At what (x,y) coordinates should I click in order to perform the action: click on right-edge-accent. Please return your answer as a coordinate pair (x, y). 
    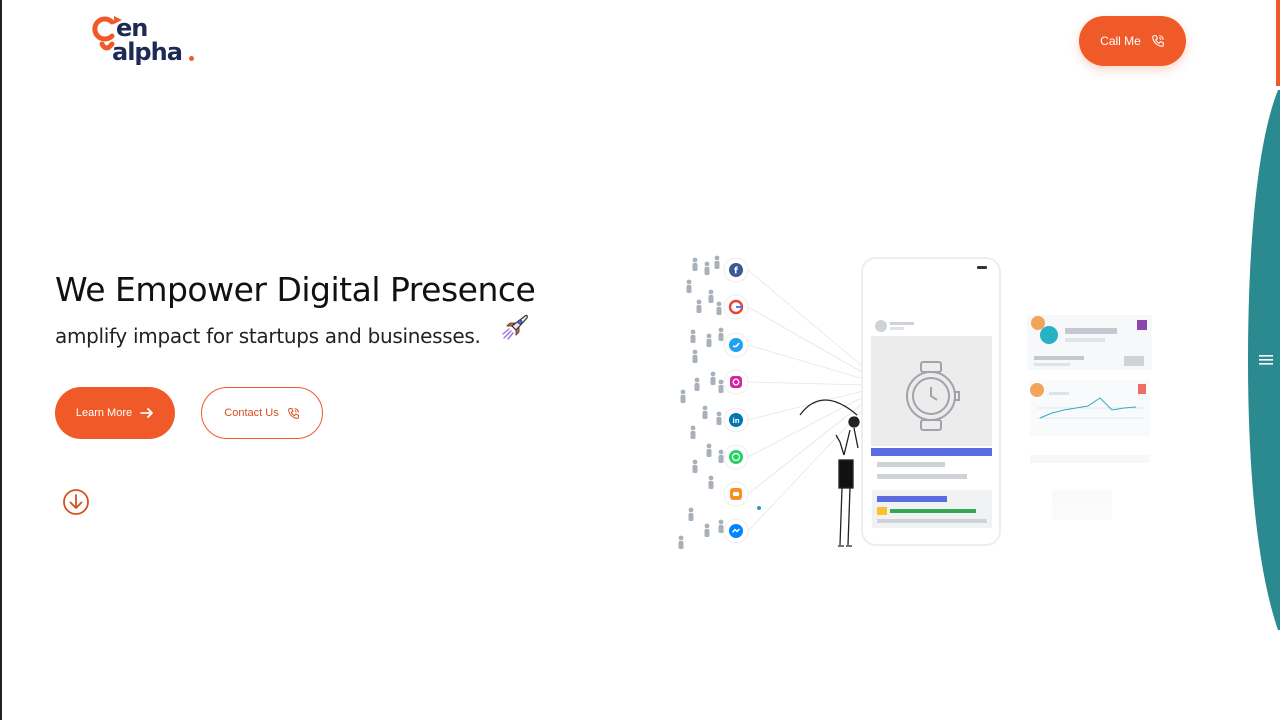
    Looking at the image, I should click on (1278, 43).